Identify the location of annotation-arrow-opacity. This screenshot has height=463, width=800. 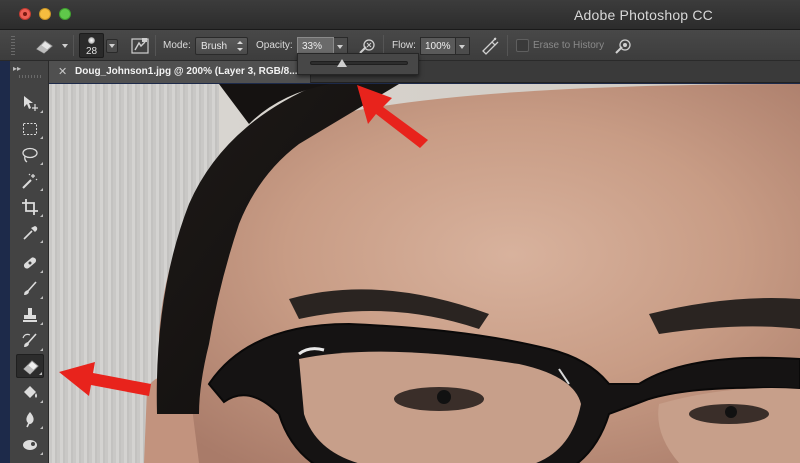
(392, 116).